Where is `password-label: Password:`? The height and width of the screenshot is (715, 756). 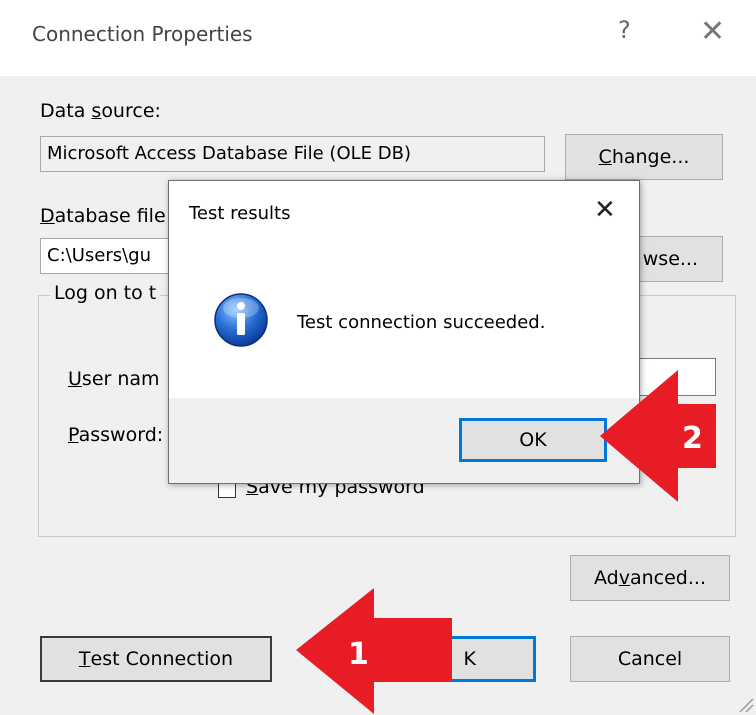 password-label: Password: is located at coordinates (116, 435).